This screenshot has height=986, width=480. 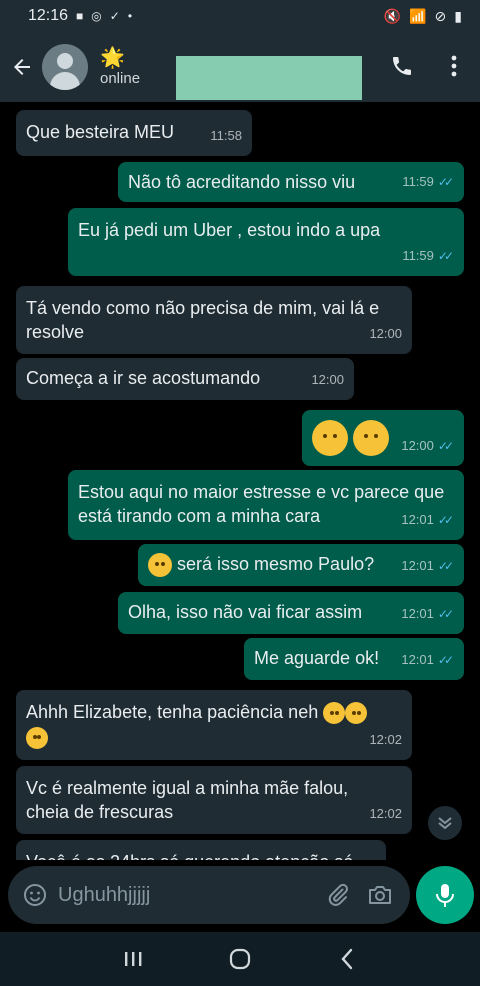 I want to click on phone-call-icon, so click(x=402, y=66).